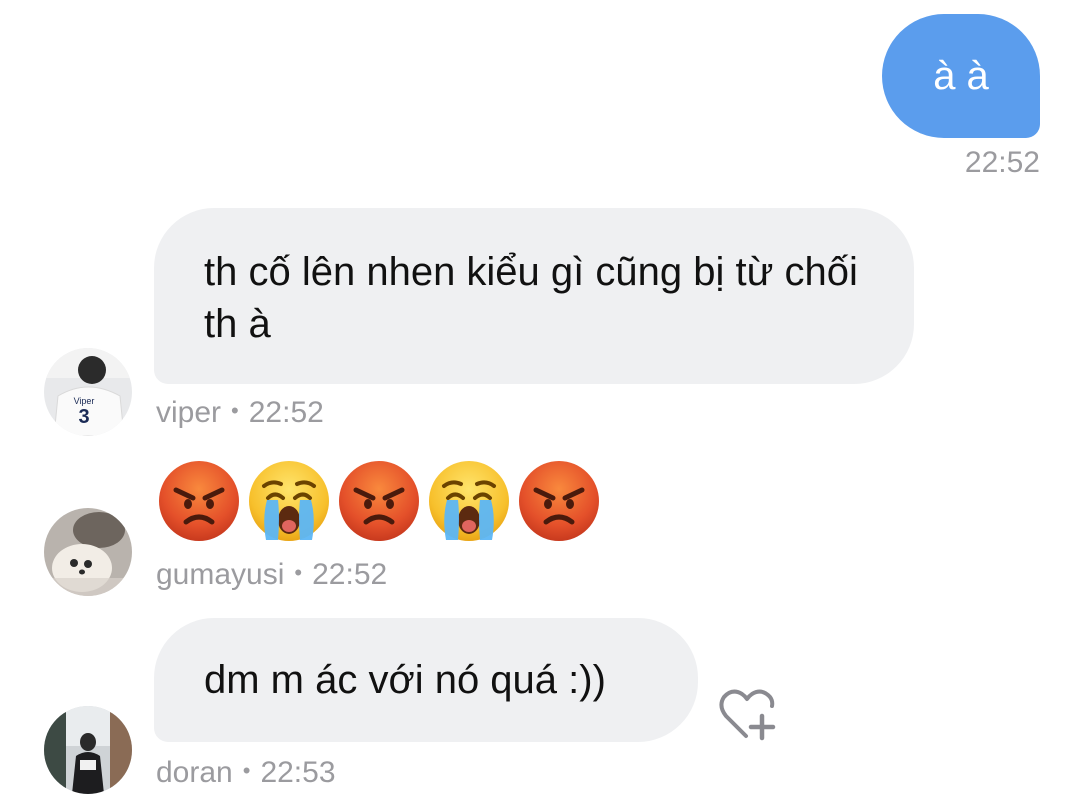 This screenshot has width=1080, height=800. What do you see at coordinates (220, 574) in the screenshot?
I see `sender-name: gumayusi` at bounding box center [220, 574].